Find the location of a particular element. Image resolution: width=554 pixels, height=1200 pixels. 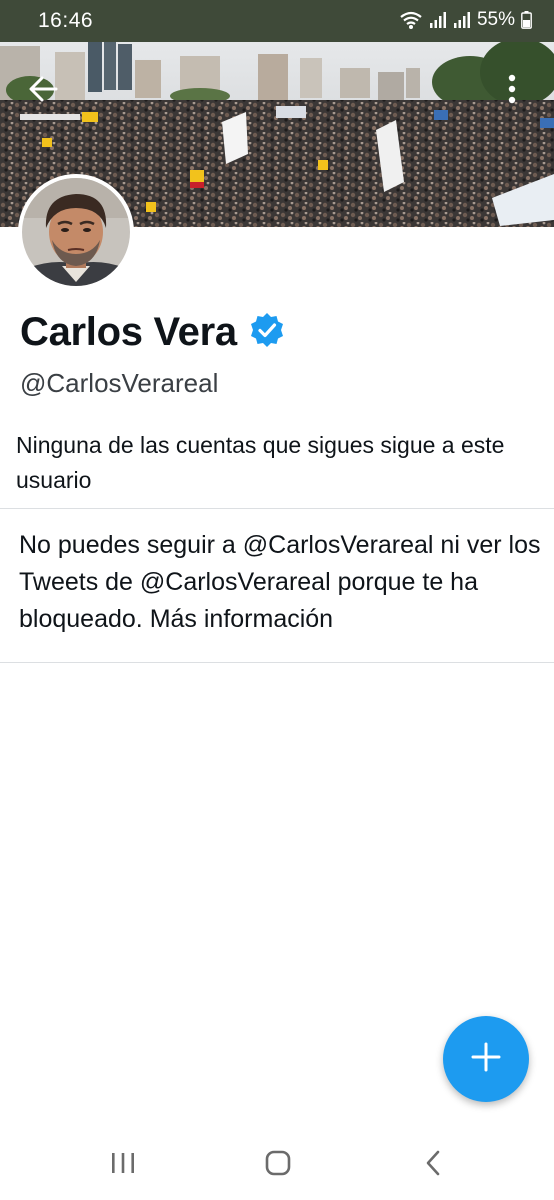

recent-apps-icon is located at coordinates (123, 1165).